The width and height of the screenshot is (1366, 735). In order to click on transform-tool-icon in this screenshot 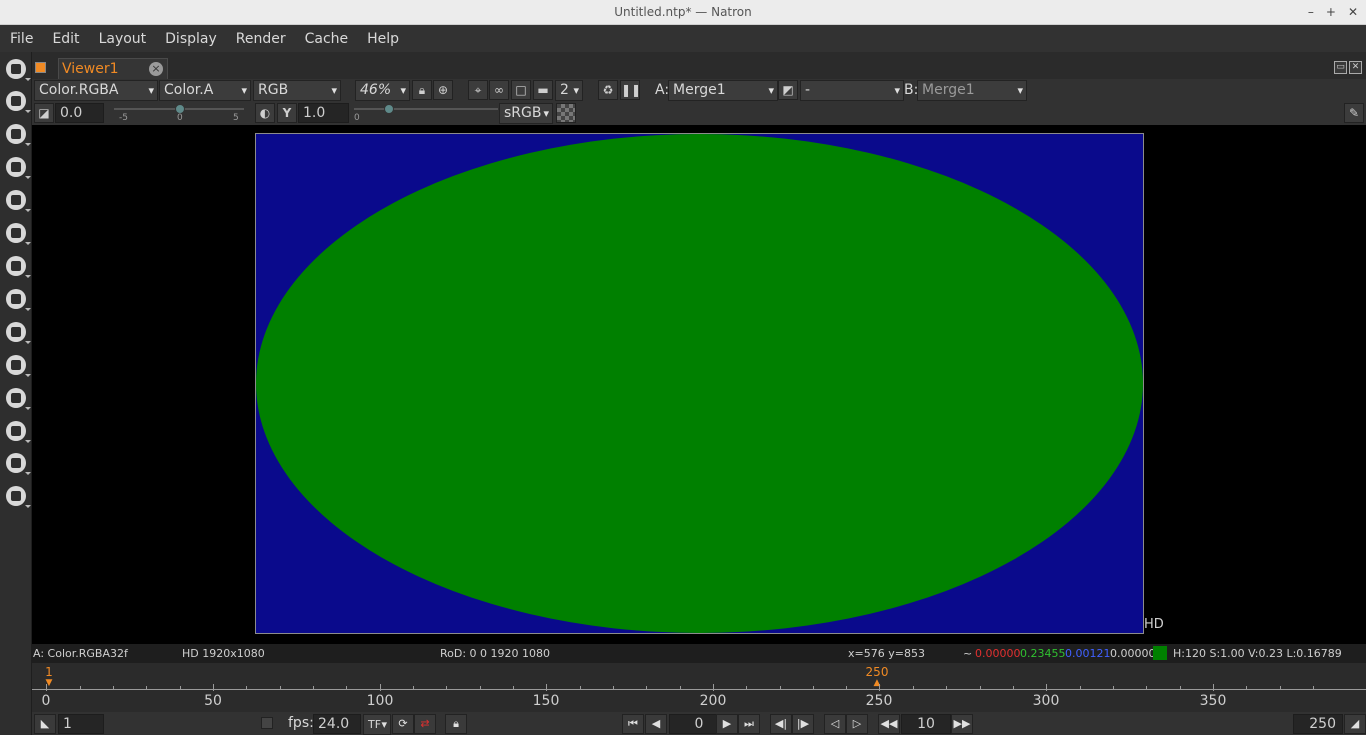, I will do `click(18, 333)`.